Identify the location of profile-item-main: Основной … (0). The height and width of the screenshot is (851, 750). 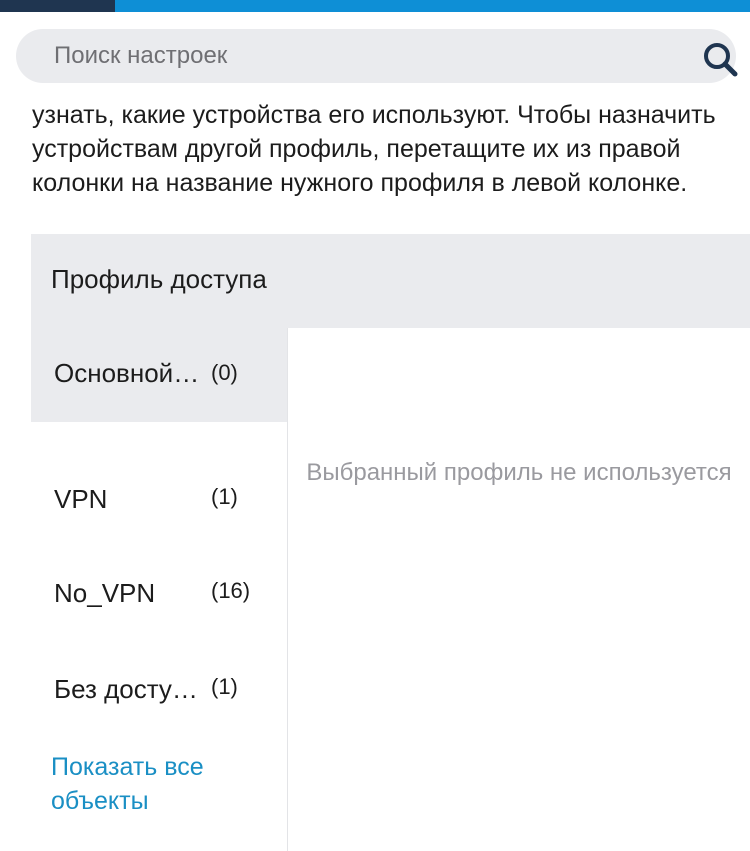
(159, 375).